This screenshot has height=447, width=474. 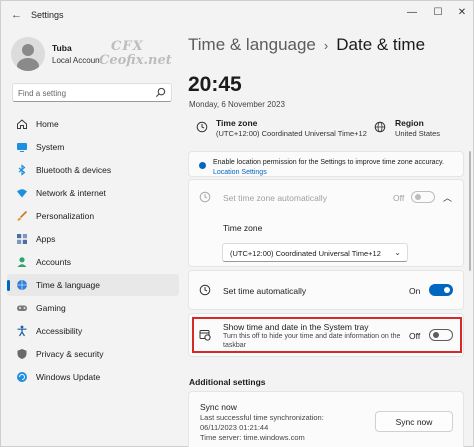 What do you see at coordinates (205, 290) in the screenshot?
I see `clock-icon` at bounding box center [205, 290].